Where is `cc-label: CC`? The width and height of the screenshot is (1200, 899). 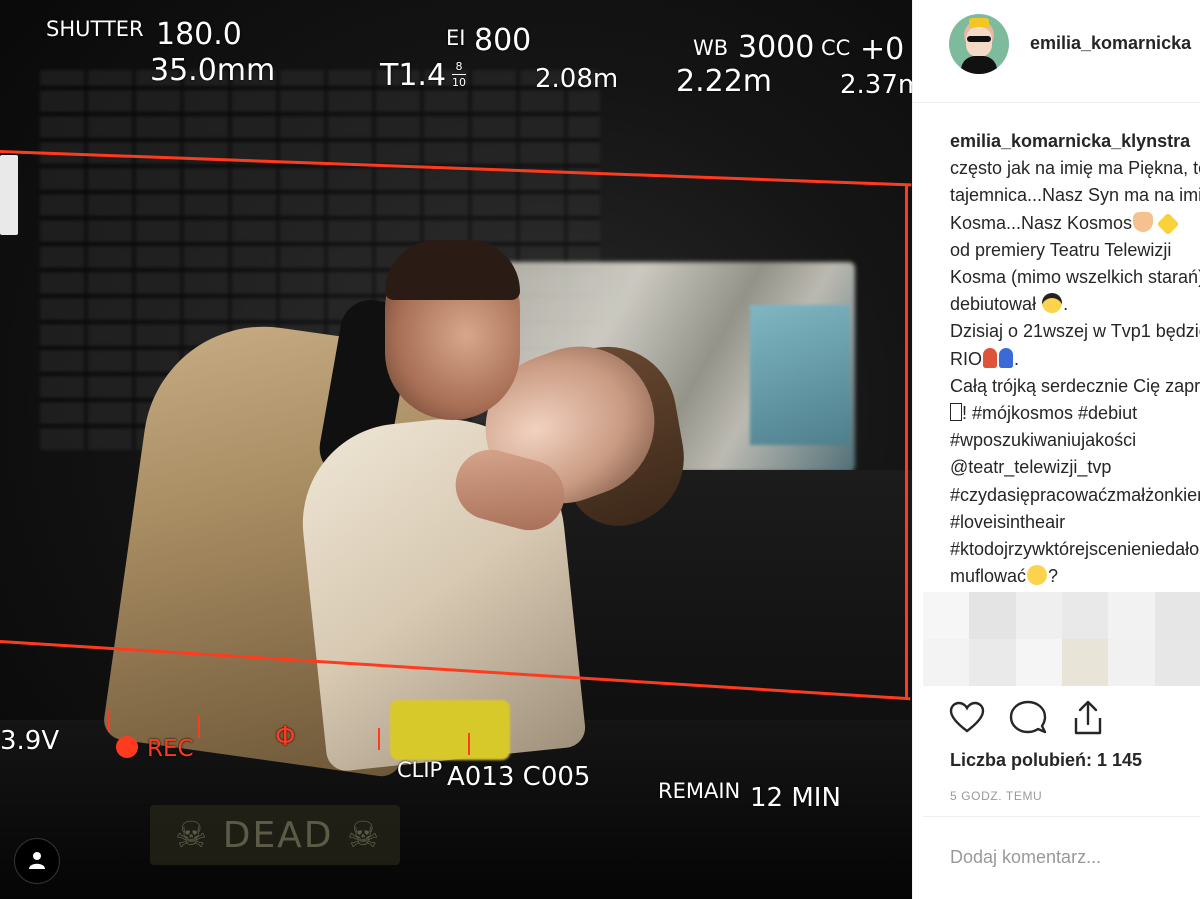 cc-label: CC is located at coordinates (836, 48).